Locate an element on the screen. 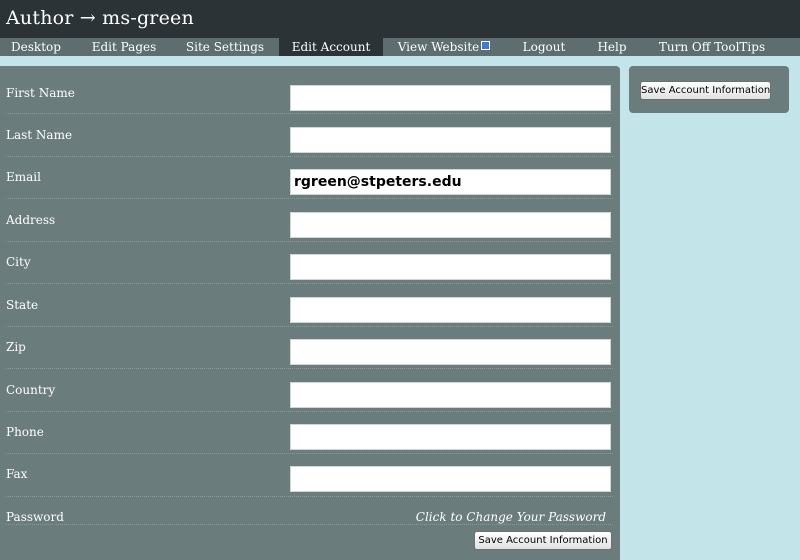 The width and height of the screenshot is (800, 560). nav-item-view-website: View Website is located at coordinates (444, 47).